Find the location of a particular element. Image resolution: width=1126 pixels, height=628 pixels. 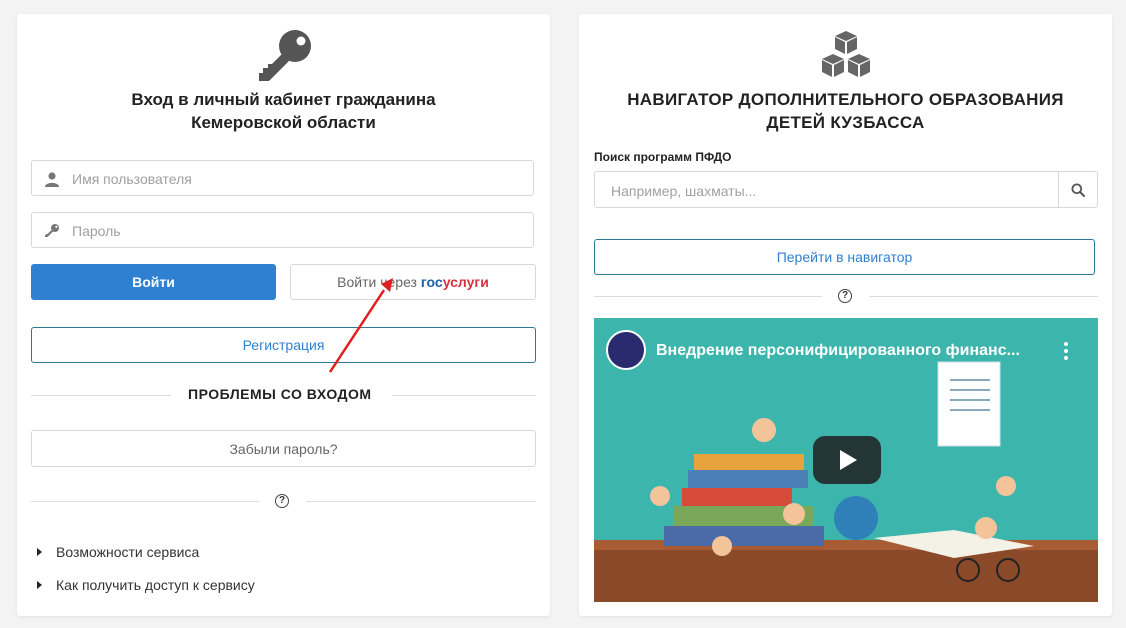

navigator-title-line1: НАВИГАТОР ДОПОЛНИТЕЛЬНОГО ОБРАЗОВАНИЯ is located at coordinates (845, 99).